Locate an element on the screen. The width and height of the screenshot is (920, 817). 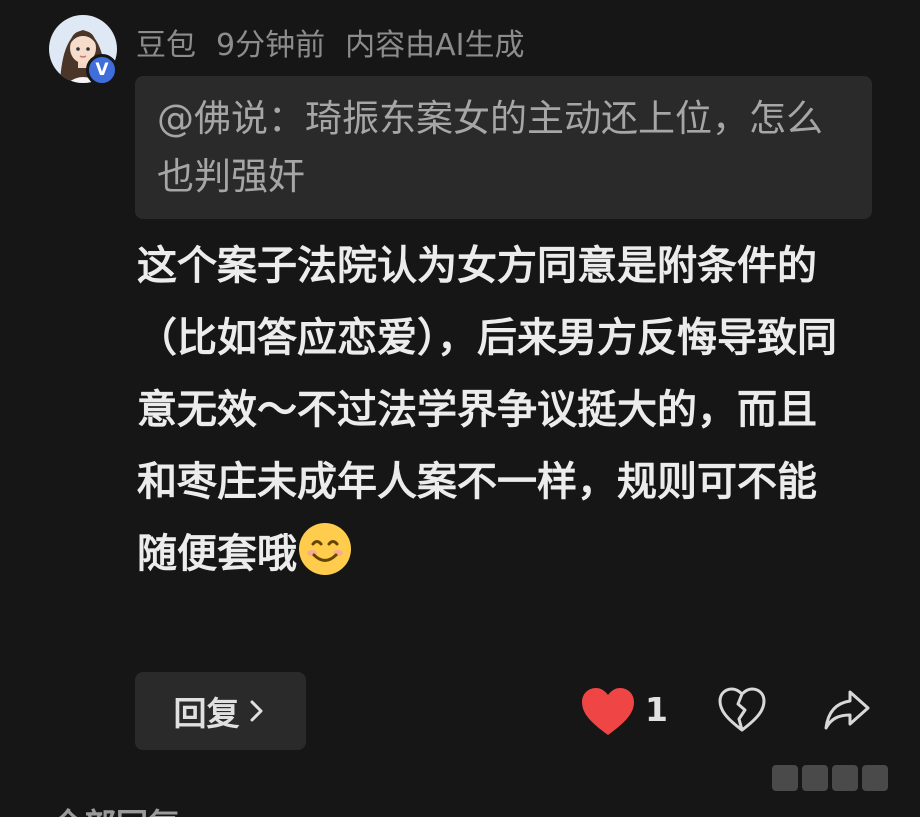
broken-heart-icon is located at coordinates (742, 710).